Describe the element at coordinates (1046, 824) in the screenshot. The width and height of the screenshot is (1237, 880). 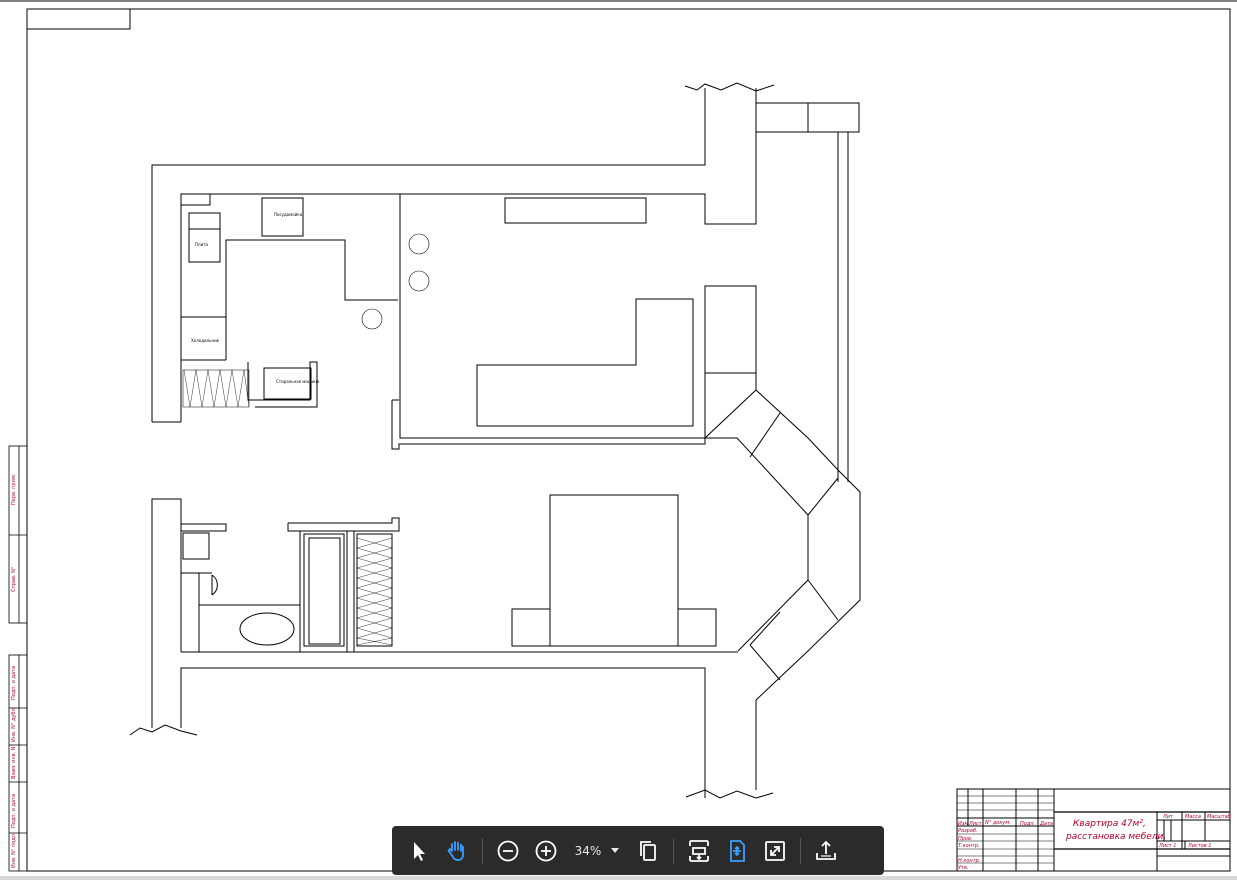
I see `tb-data: Дата` at that location.